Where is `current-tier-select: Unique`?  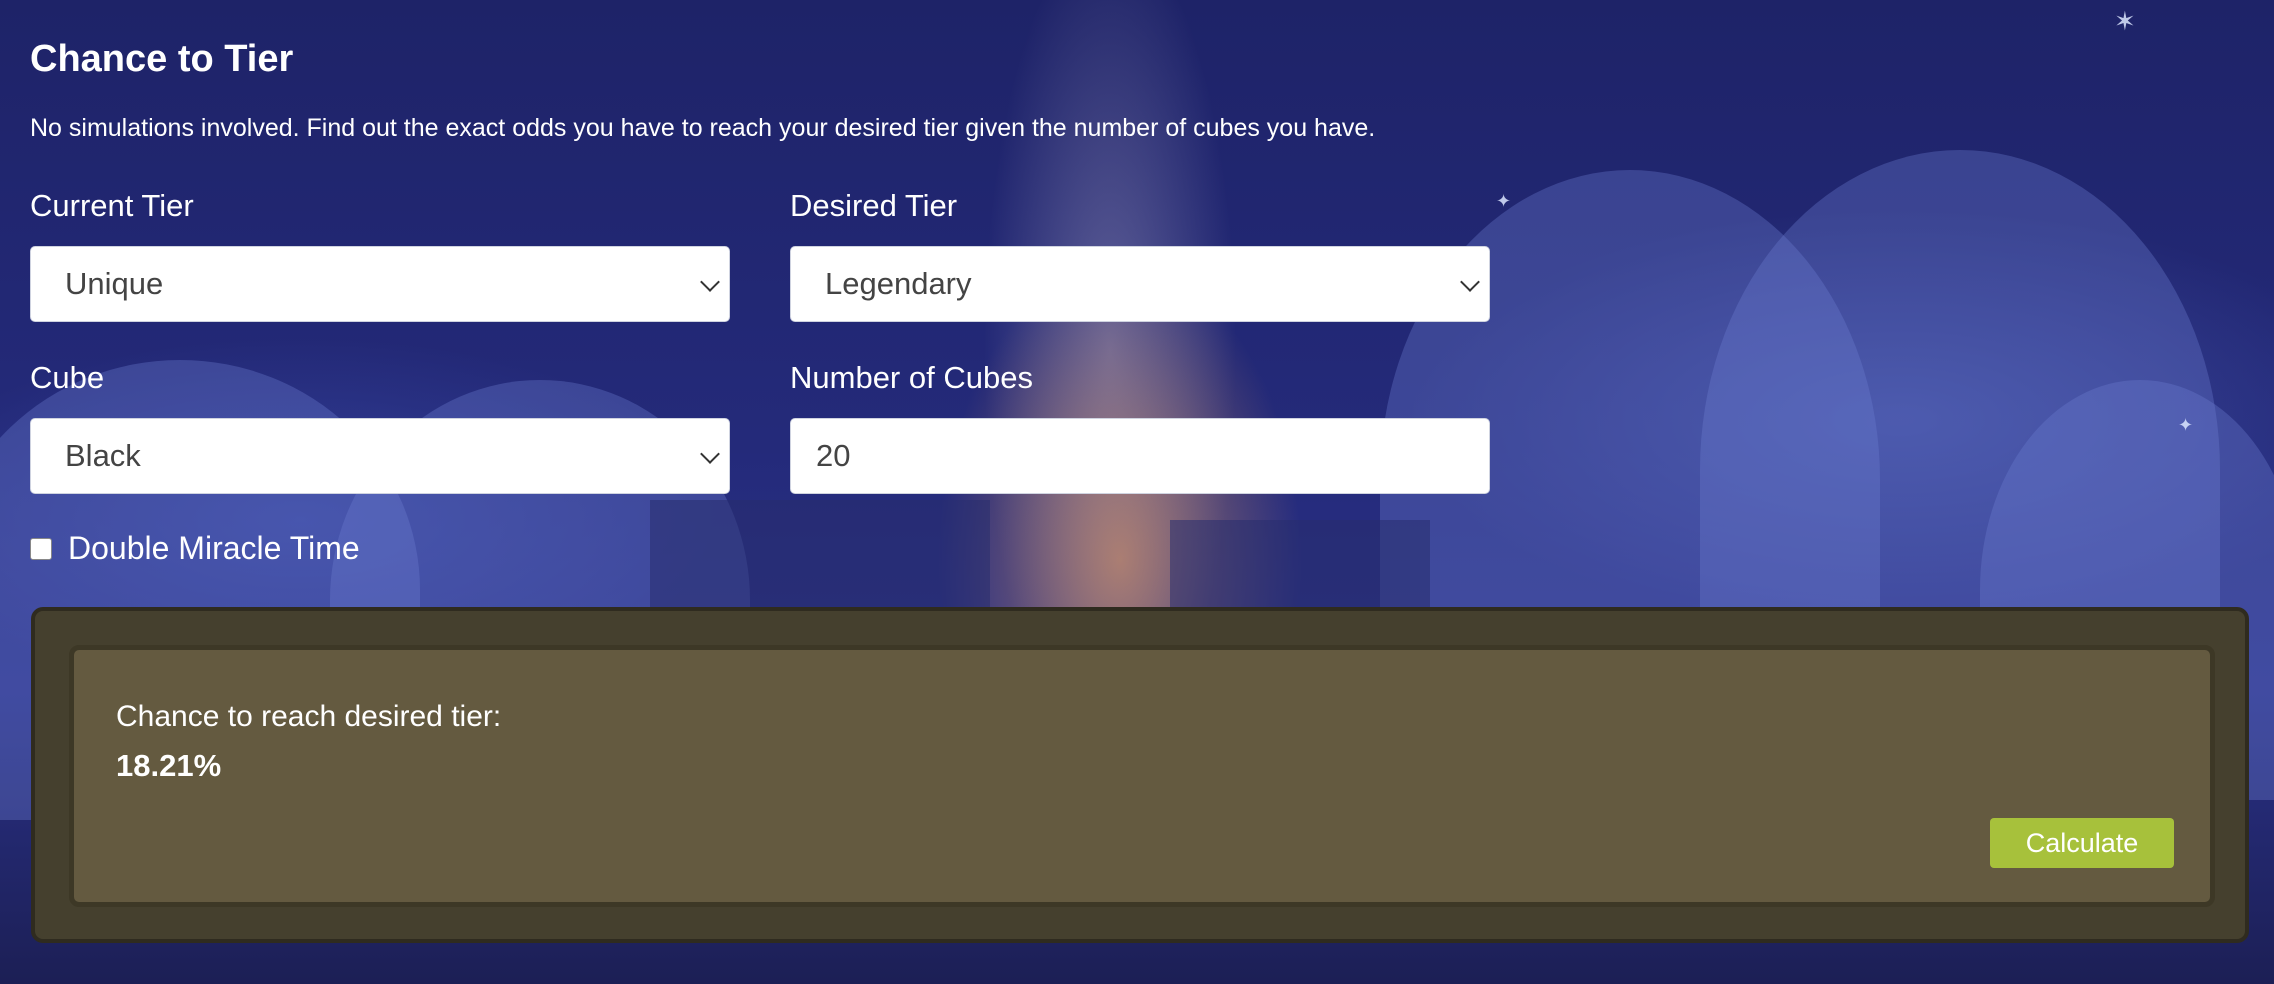 current-tier-select: Unique is located at coordinates (380, 284).